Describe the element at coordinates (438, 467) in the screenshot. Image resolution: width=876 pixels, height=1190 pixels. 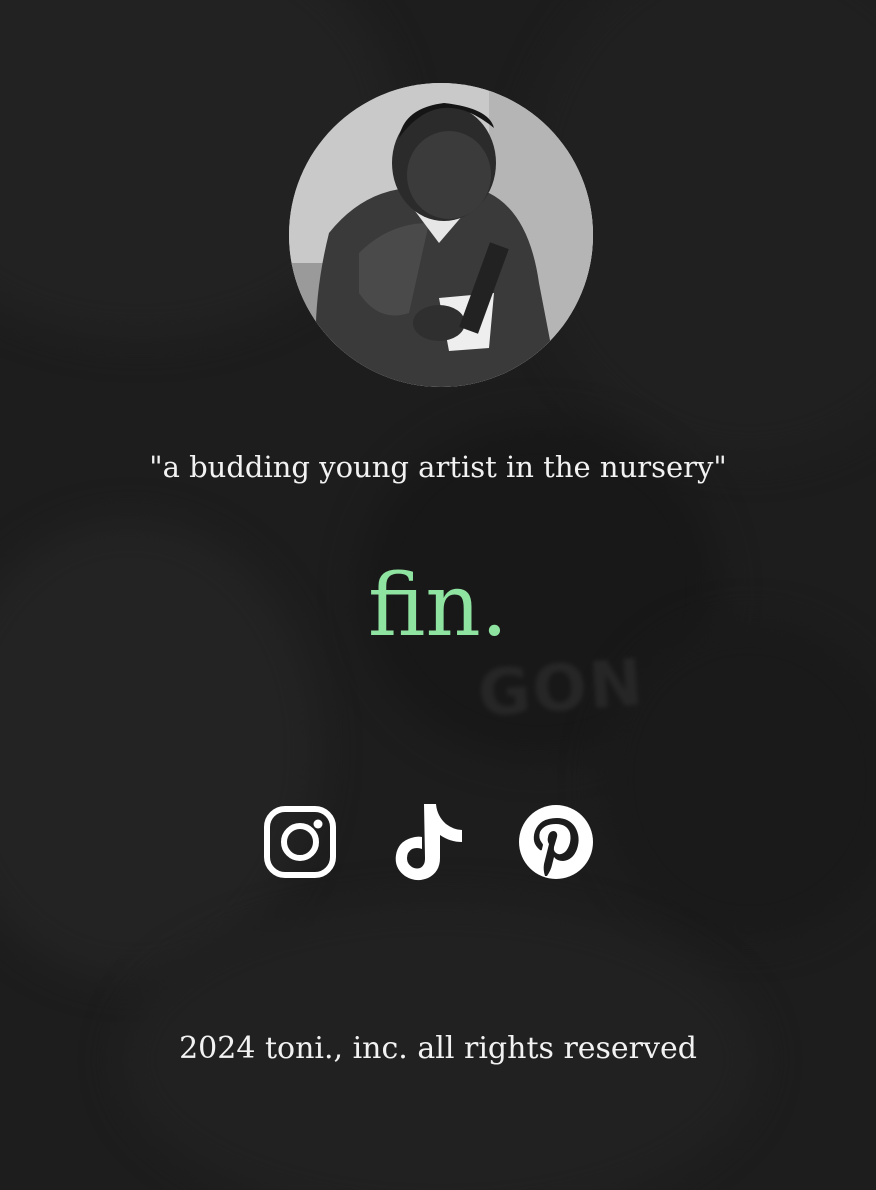
I see `photo-caption: "a budding young artist in the nursery"` at that location.